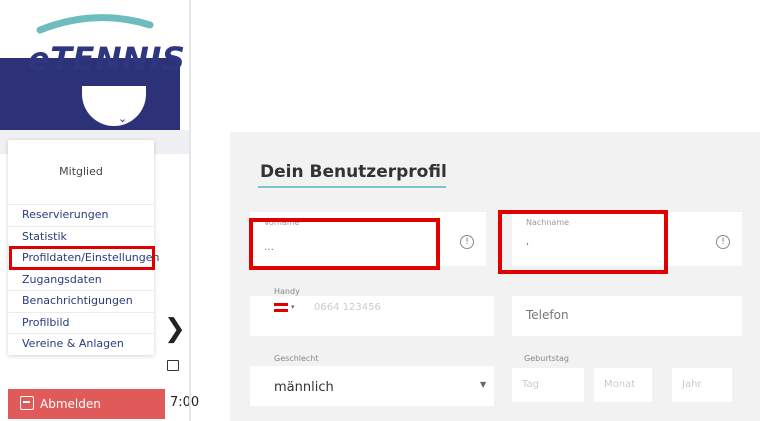 This screenshot has width=760, height=421. Describe the element at coordinates (547, 315) in the screenshot. I see `telefon-placeholder: Telefon` at that location.